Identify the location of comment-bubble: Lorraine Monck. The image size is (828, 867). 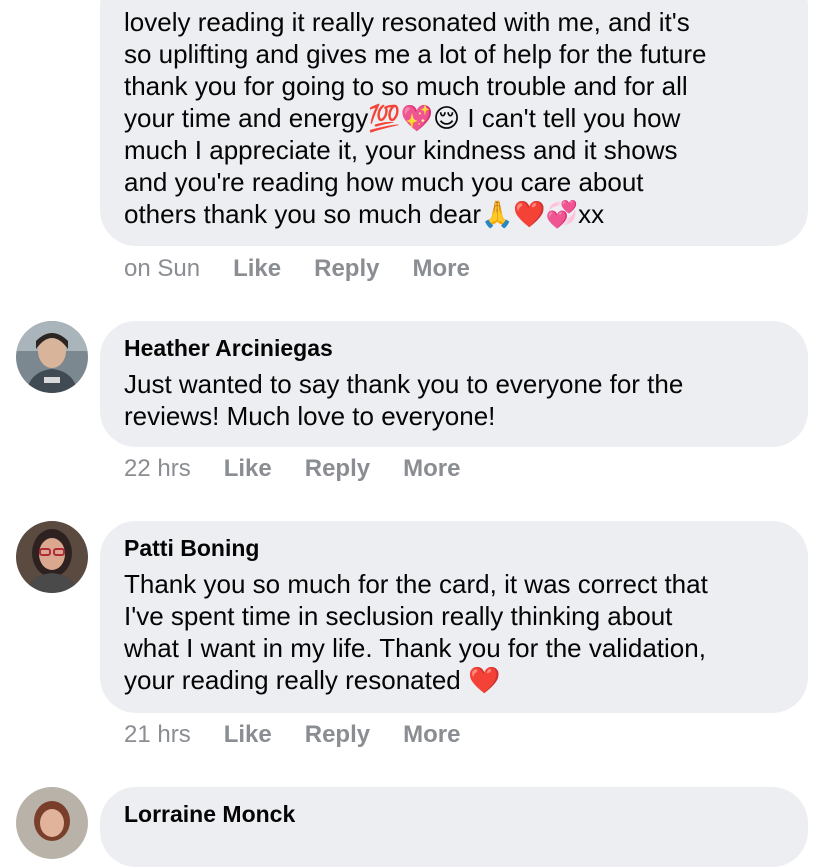
(454, 827).